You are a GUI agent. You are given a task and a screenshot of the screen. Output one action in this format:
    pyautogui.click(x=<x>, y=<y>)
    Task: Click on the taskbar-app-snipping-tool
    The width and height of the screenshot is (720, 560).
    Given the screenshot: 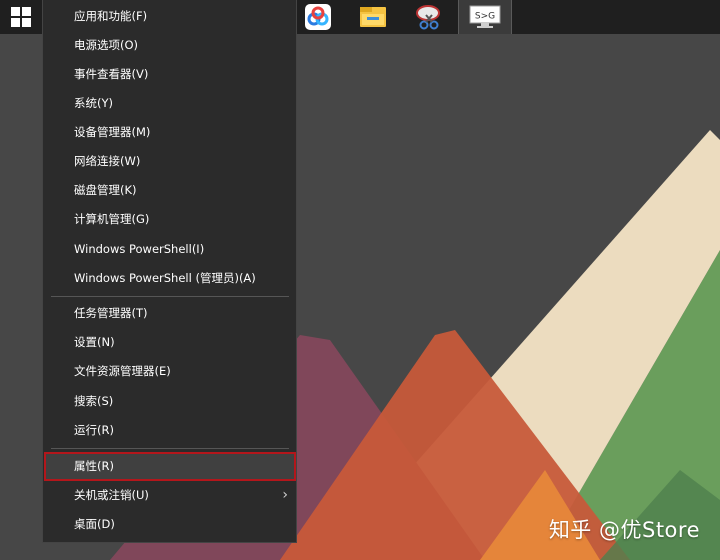 What is the action you would take?
    pyautogui.click(x=429, y=17)
    